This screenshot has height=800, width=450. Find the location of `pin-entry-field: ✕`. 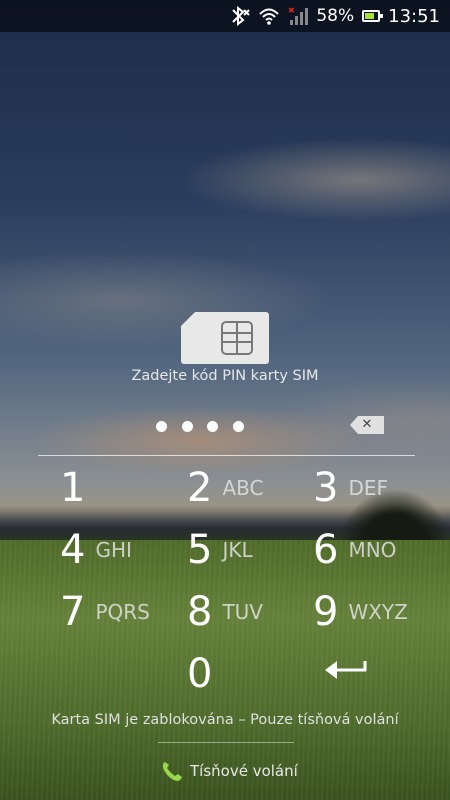

pin-entry-field: ✕ is located at coordinates (227, 426).